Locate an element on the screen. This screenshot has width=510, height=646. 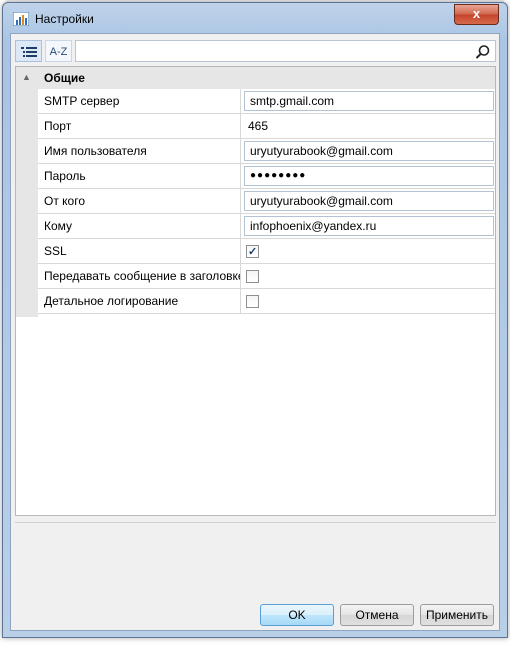
window-title: Настройки is located at coordinates (64, 19).